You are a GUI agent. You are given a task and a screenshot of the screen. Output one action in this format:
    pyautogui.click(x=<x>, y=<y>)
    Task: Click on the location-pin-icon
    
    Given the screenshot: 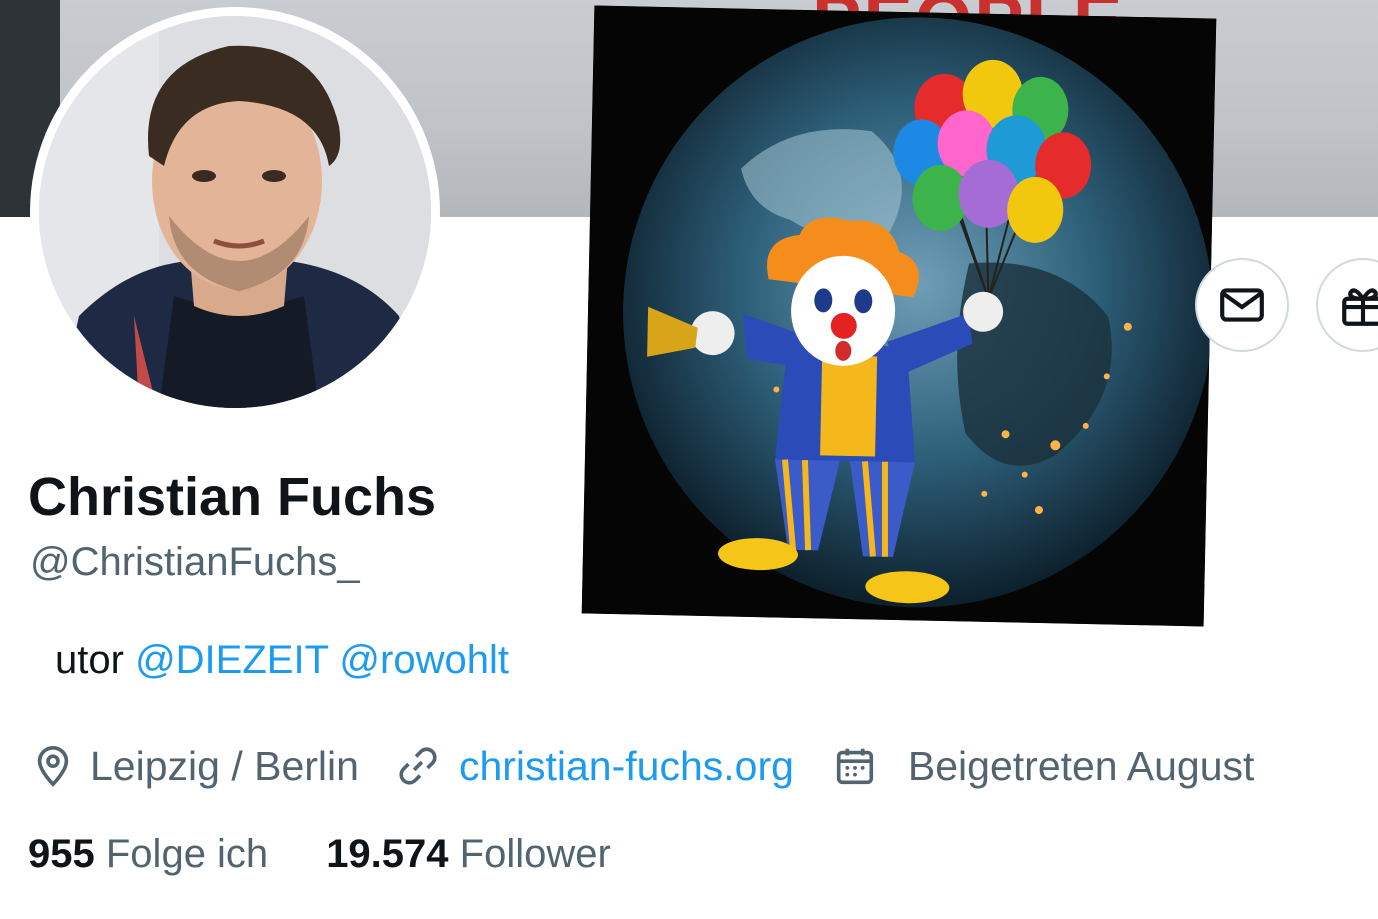 What is the action you would take?
    pyautogui.click(x=53, y=766)
    